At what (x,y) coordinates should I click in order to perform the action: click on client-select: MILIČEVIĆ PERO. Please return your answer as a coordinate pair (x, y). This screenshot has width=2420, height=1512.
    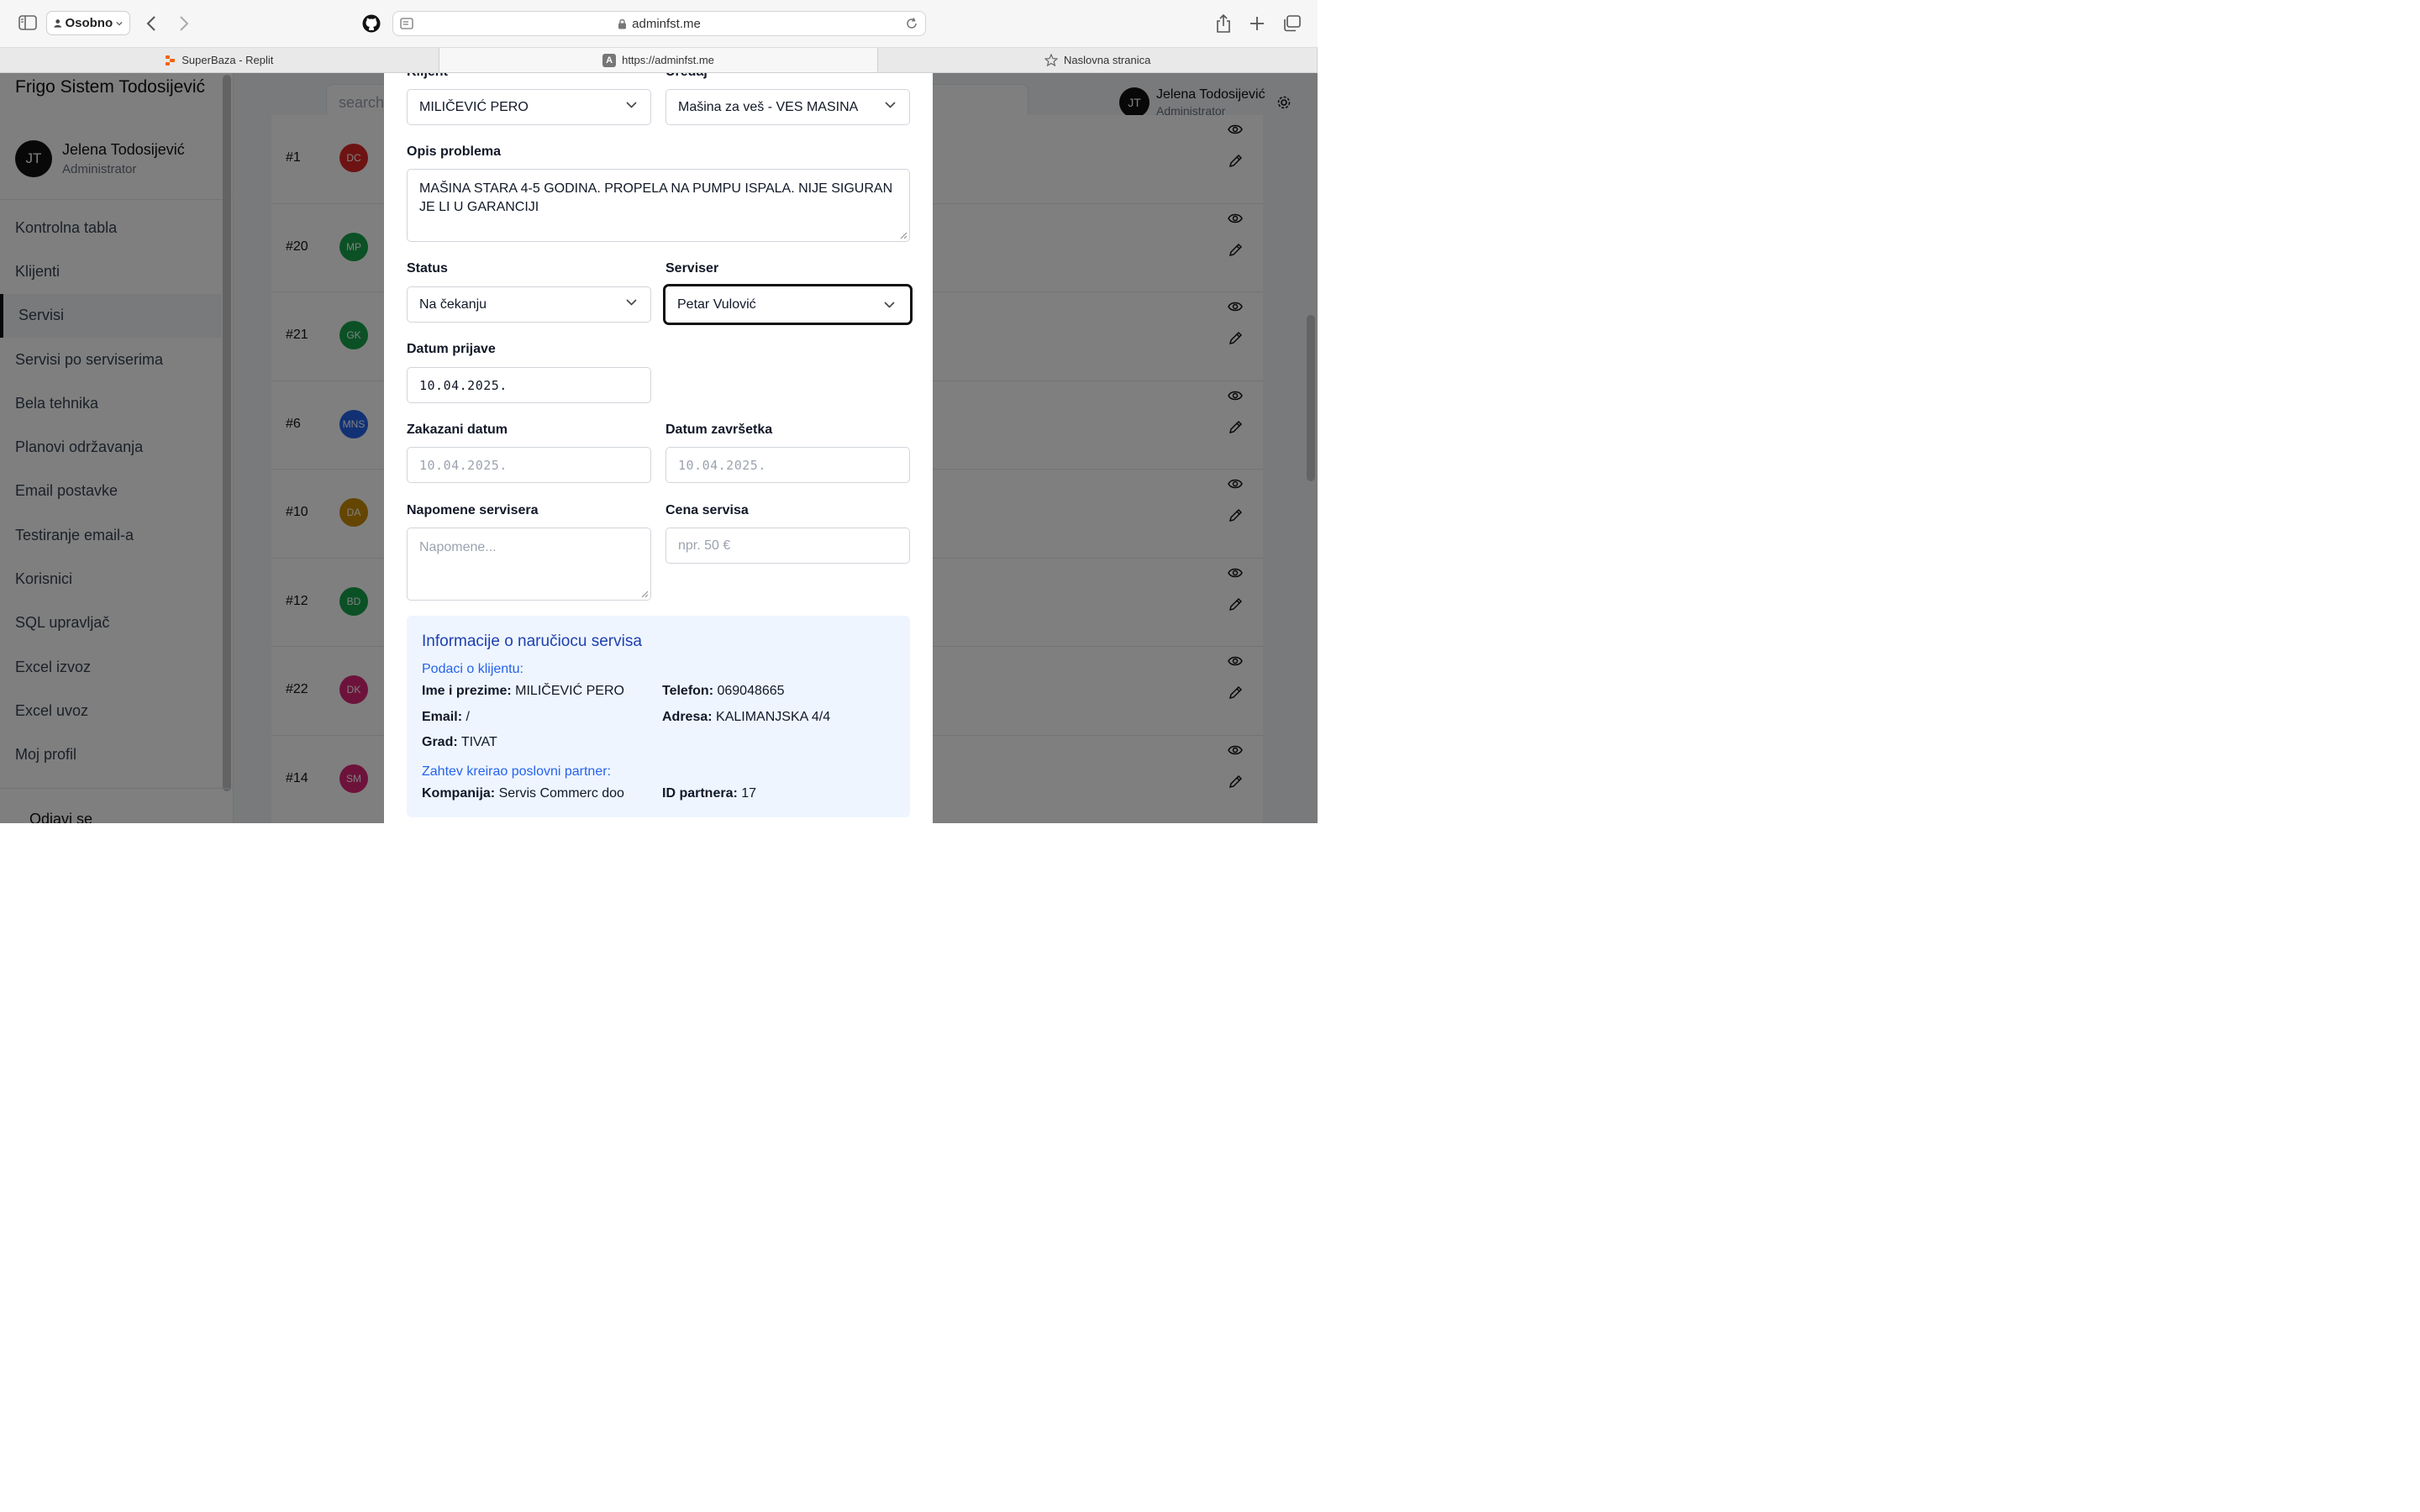
    Looking at the image, I should click on (529, 107).